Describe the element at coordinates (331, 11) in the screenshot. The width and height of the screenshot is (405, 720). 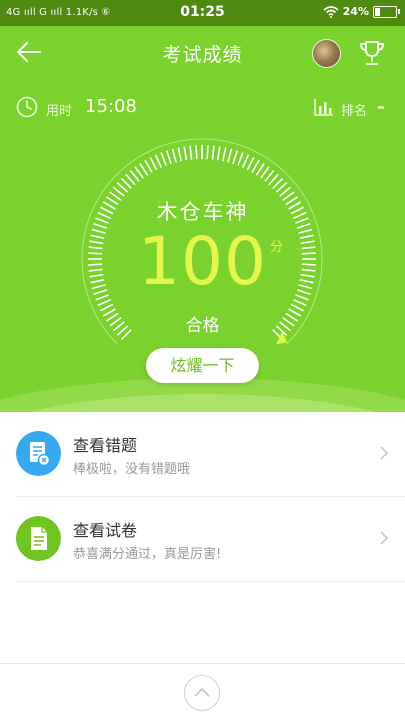
I see `wifi-icon` at that location.